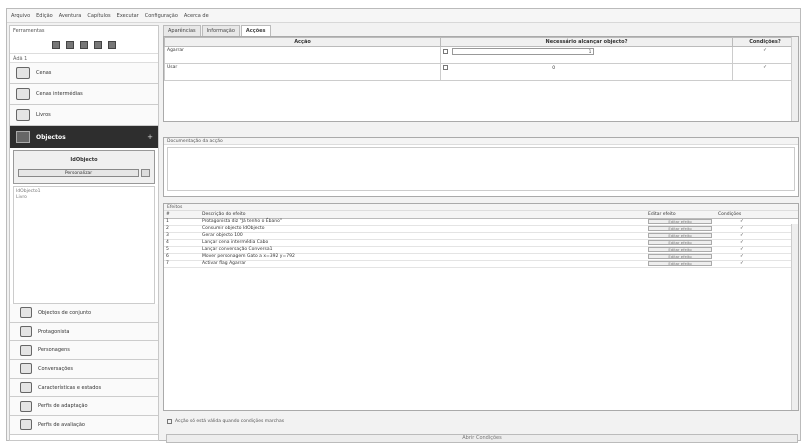  What do you see at coordinates (423, 229) in the screenshot?
I see `effect-description: Consumir objecto IdObjecto` at bounding box center [423, 229].